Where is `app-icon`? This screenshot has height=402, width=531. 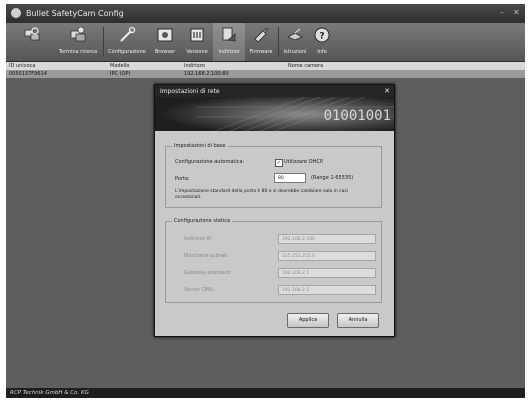 app-icon is located at coordinates (16, 13).